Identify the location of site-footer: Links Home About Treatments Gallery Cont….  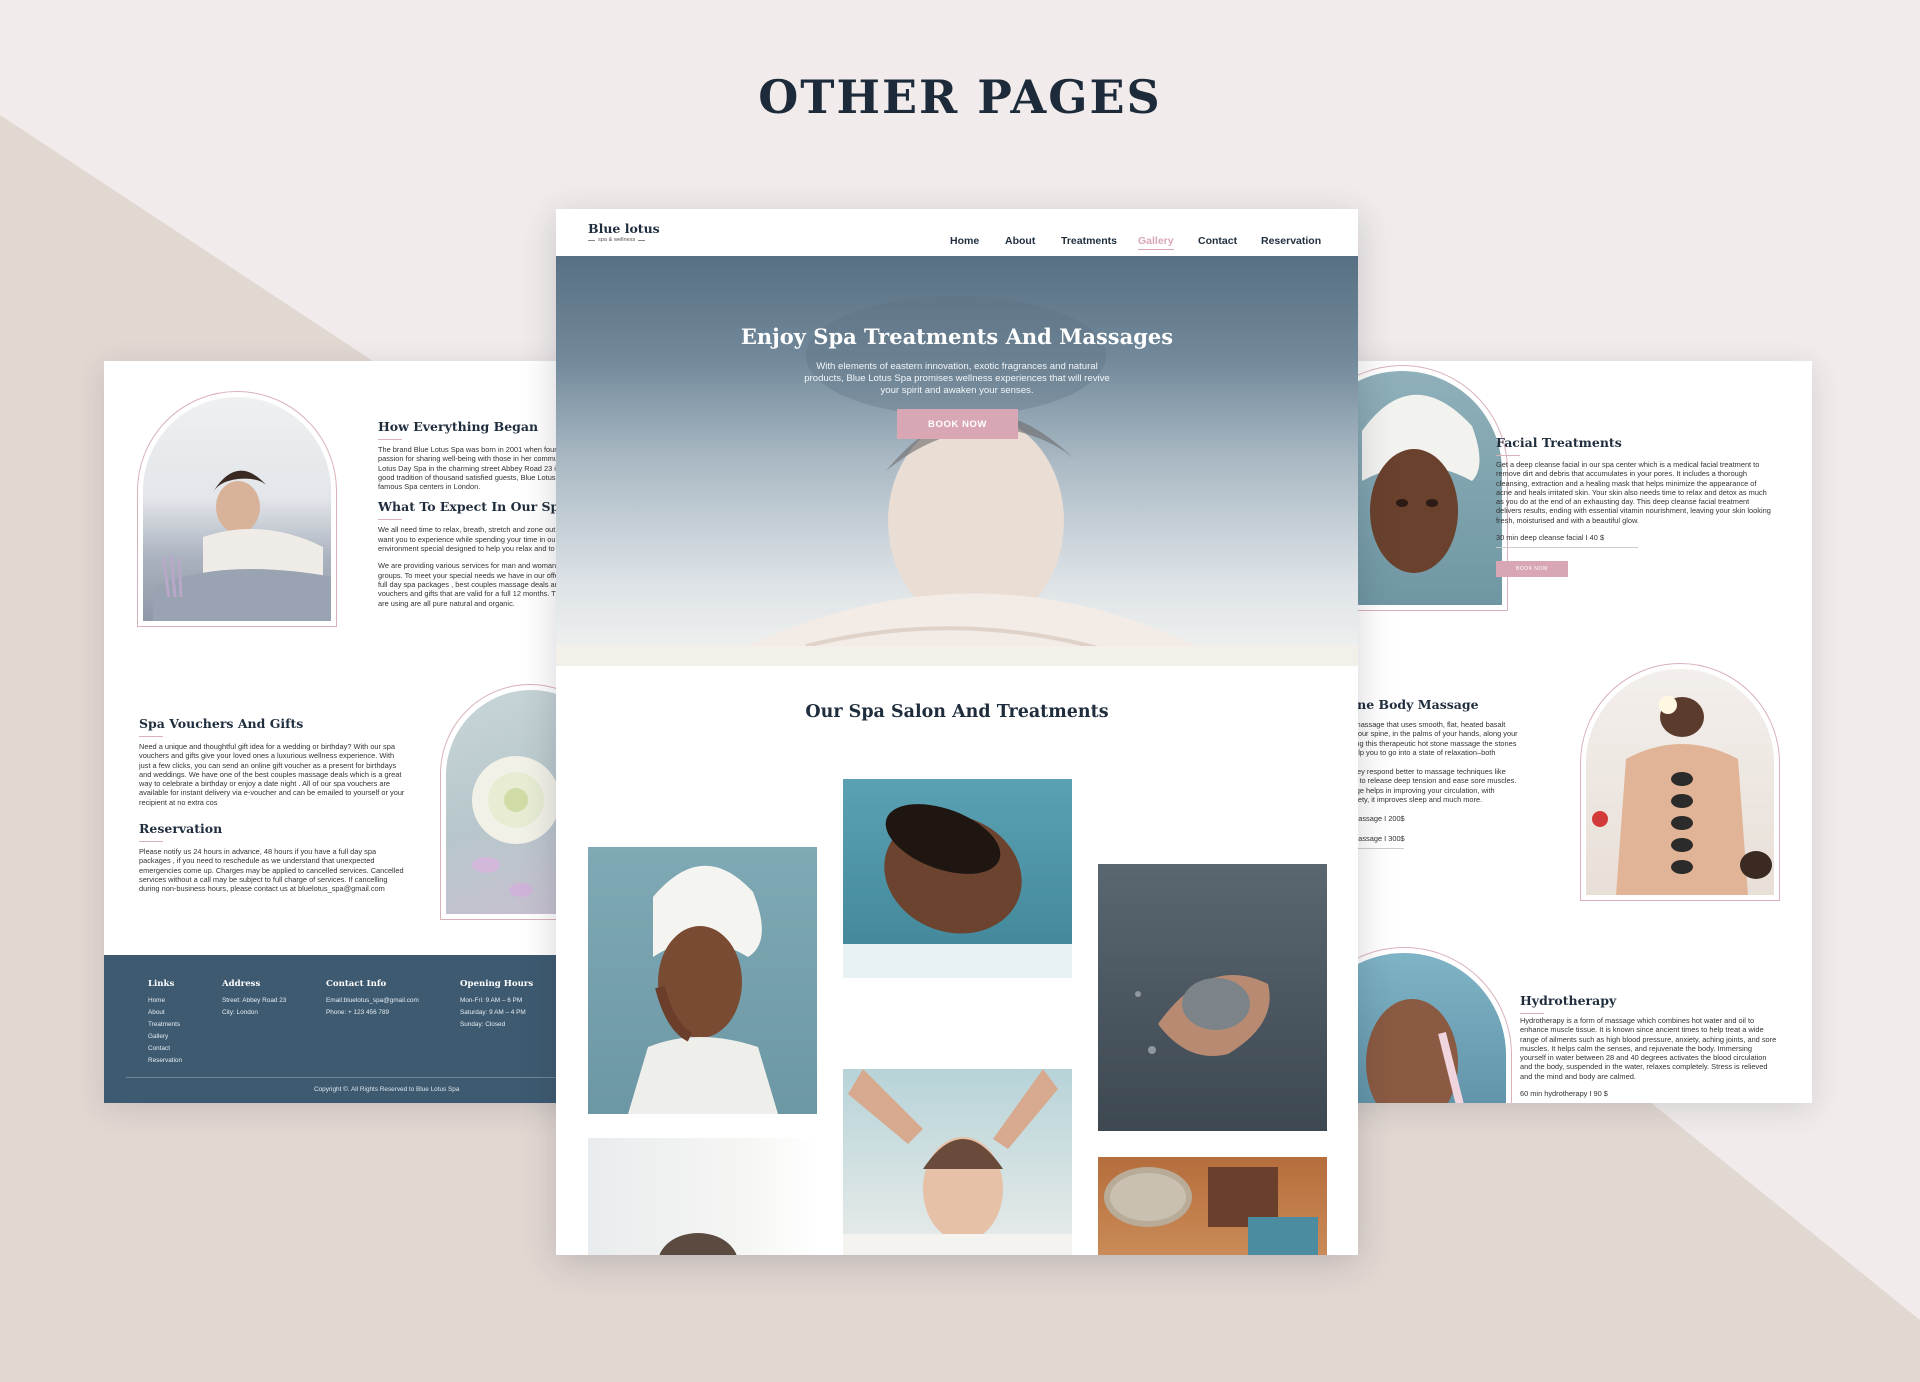
(344, 1029).